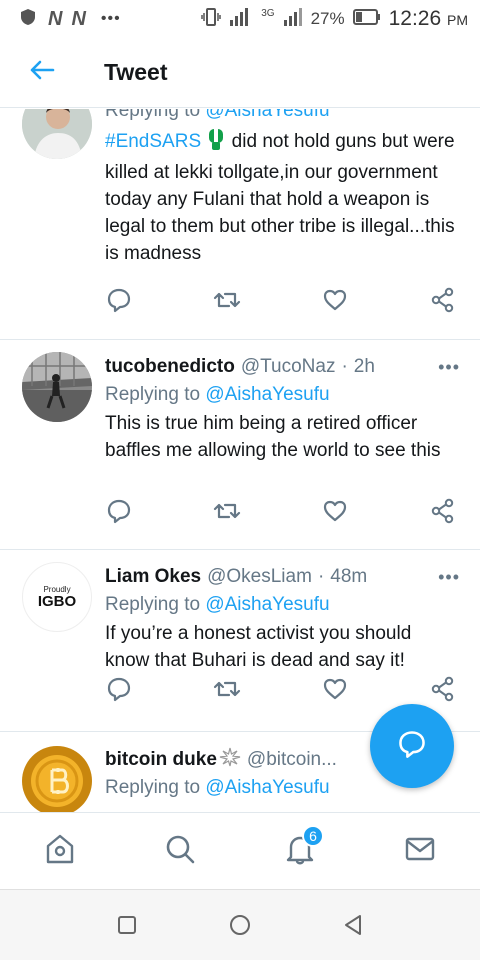 The width and height of the screenshot is (480, 960). I want to click on signal-icon, so click(241, 19).